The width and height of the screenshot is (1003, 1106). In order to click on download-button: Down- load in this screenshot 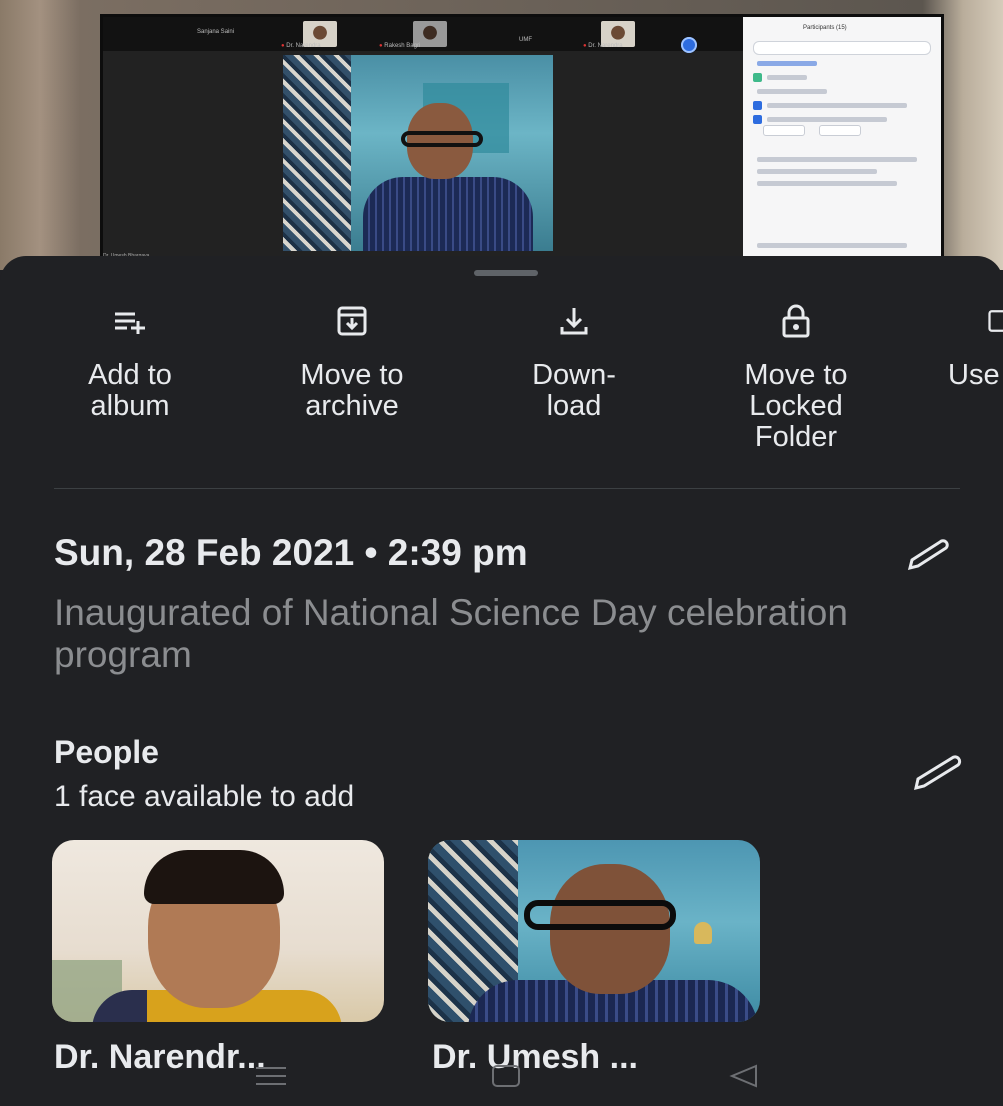, I will do `click(574, 363)`.